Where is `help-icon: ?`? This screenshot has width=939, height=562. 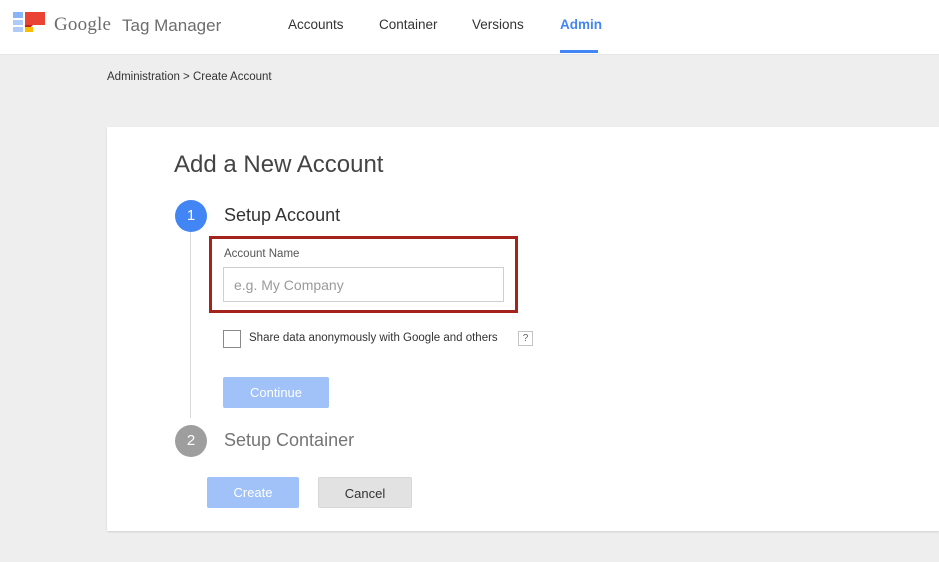
help-icon: ? is located at coordinates (525, 338).